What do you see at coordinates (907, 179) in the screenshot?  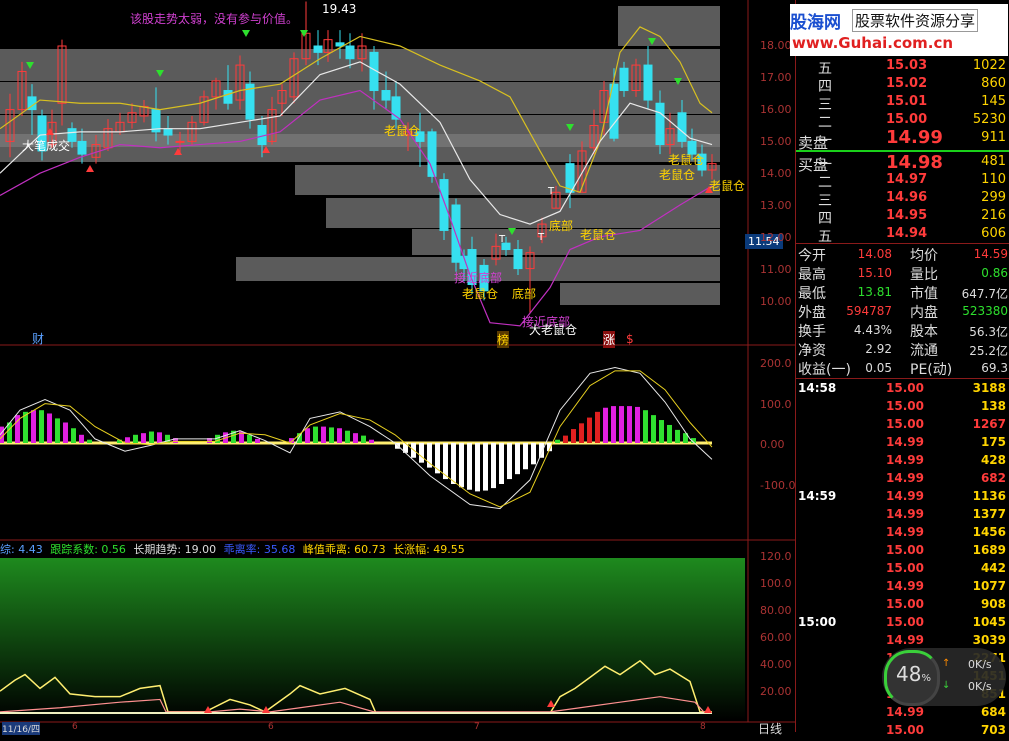 I see `bid-price: 14.97` at bounding box center [907, 179].